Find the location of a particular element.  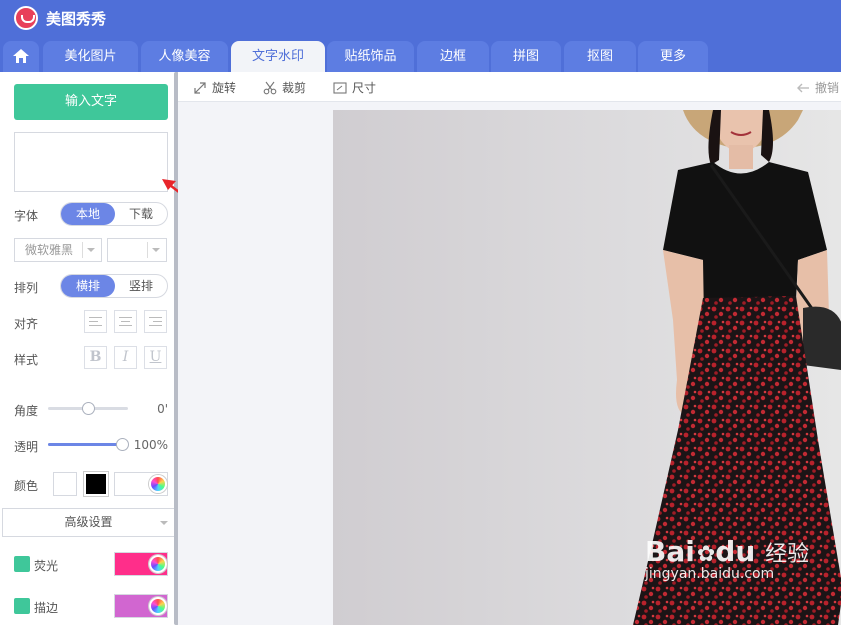

tab-cutout: 抠图 is located at coordinates (600, 56).